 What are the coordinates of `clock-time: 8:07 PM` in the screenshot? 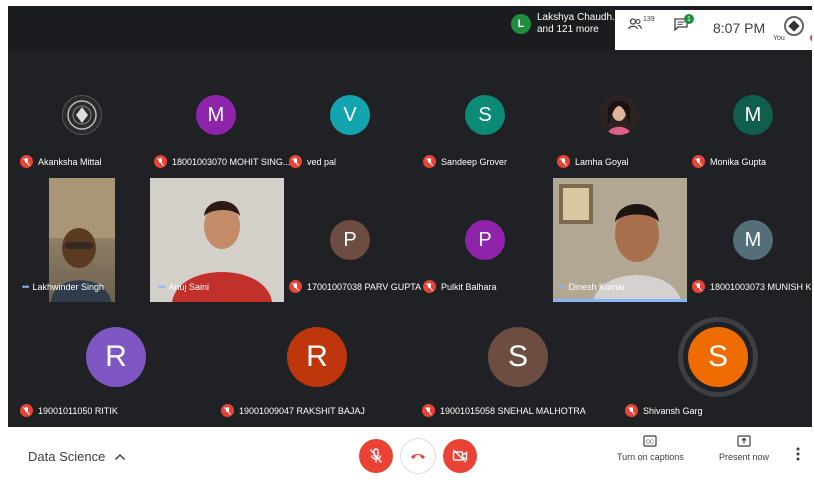 It's located at (739, 28).